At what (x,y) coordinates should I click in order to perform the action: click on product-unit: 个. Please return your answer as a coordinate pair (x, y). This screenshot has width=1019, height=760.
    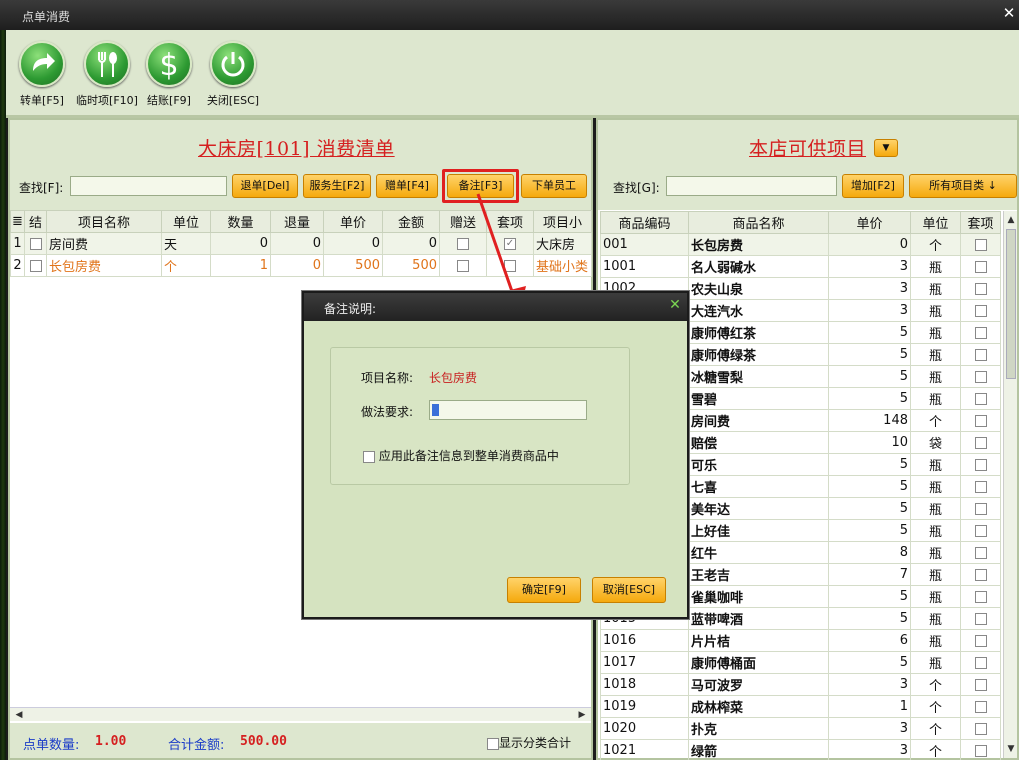
    Looking at the image, I should click on (935, 706).